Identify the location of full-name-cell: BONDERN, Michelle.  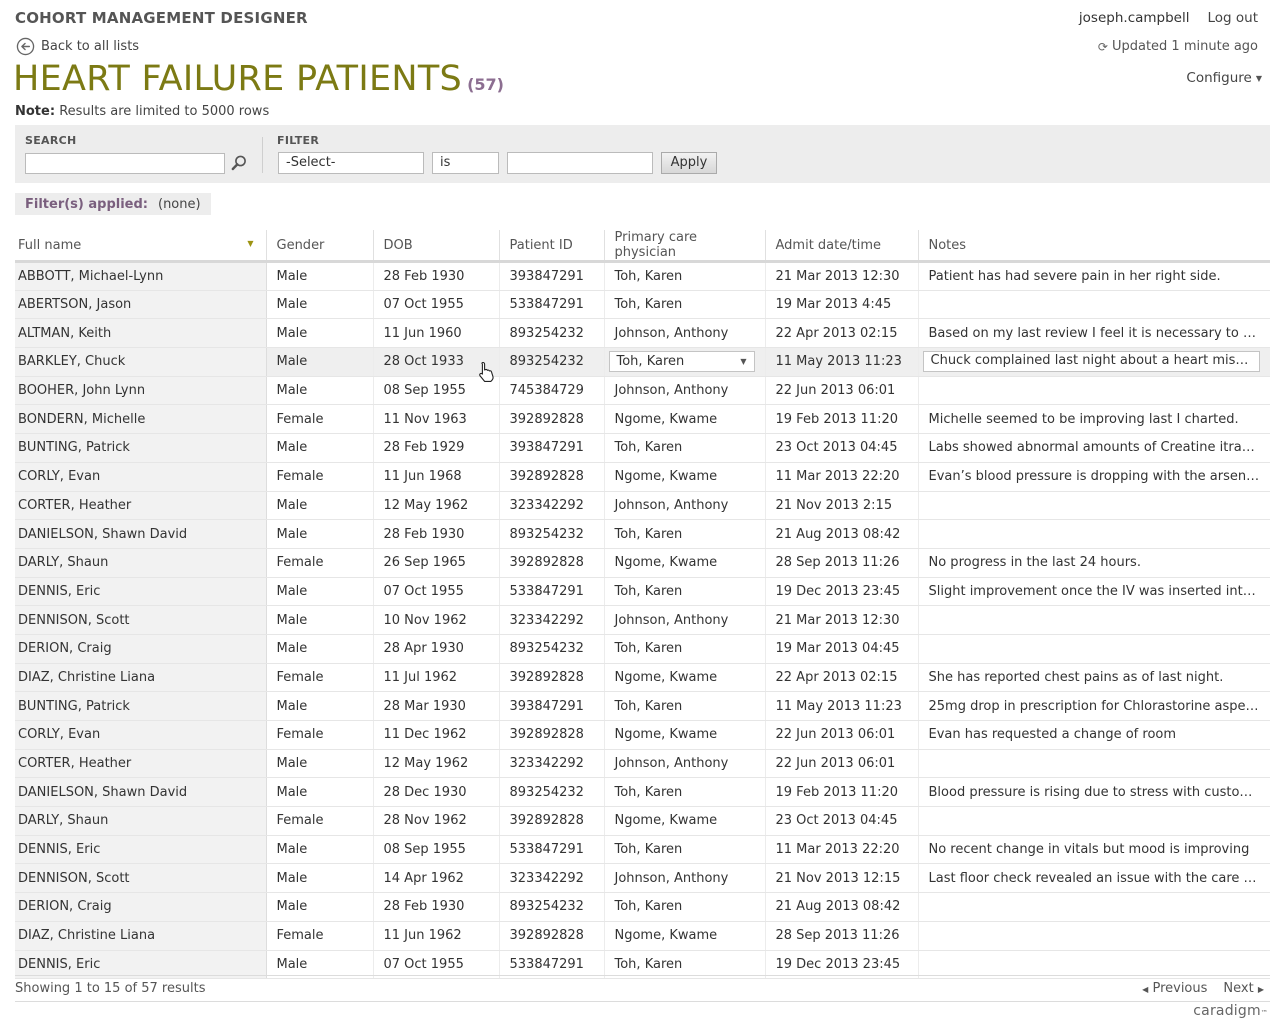
(141, 419).